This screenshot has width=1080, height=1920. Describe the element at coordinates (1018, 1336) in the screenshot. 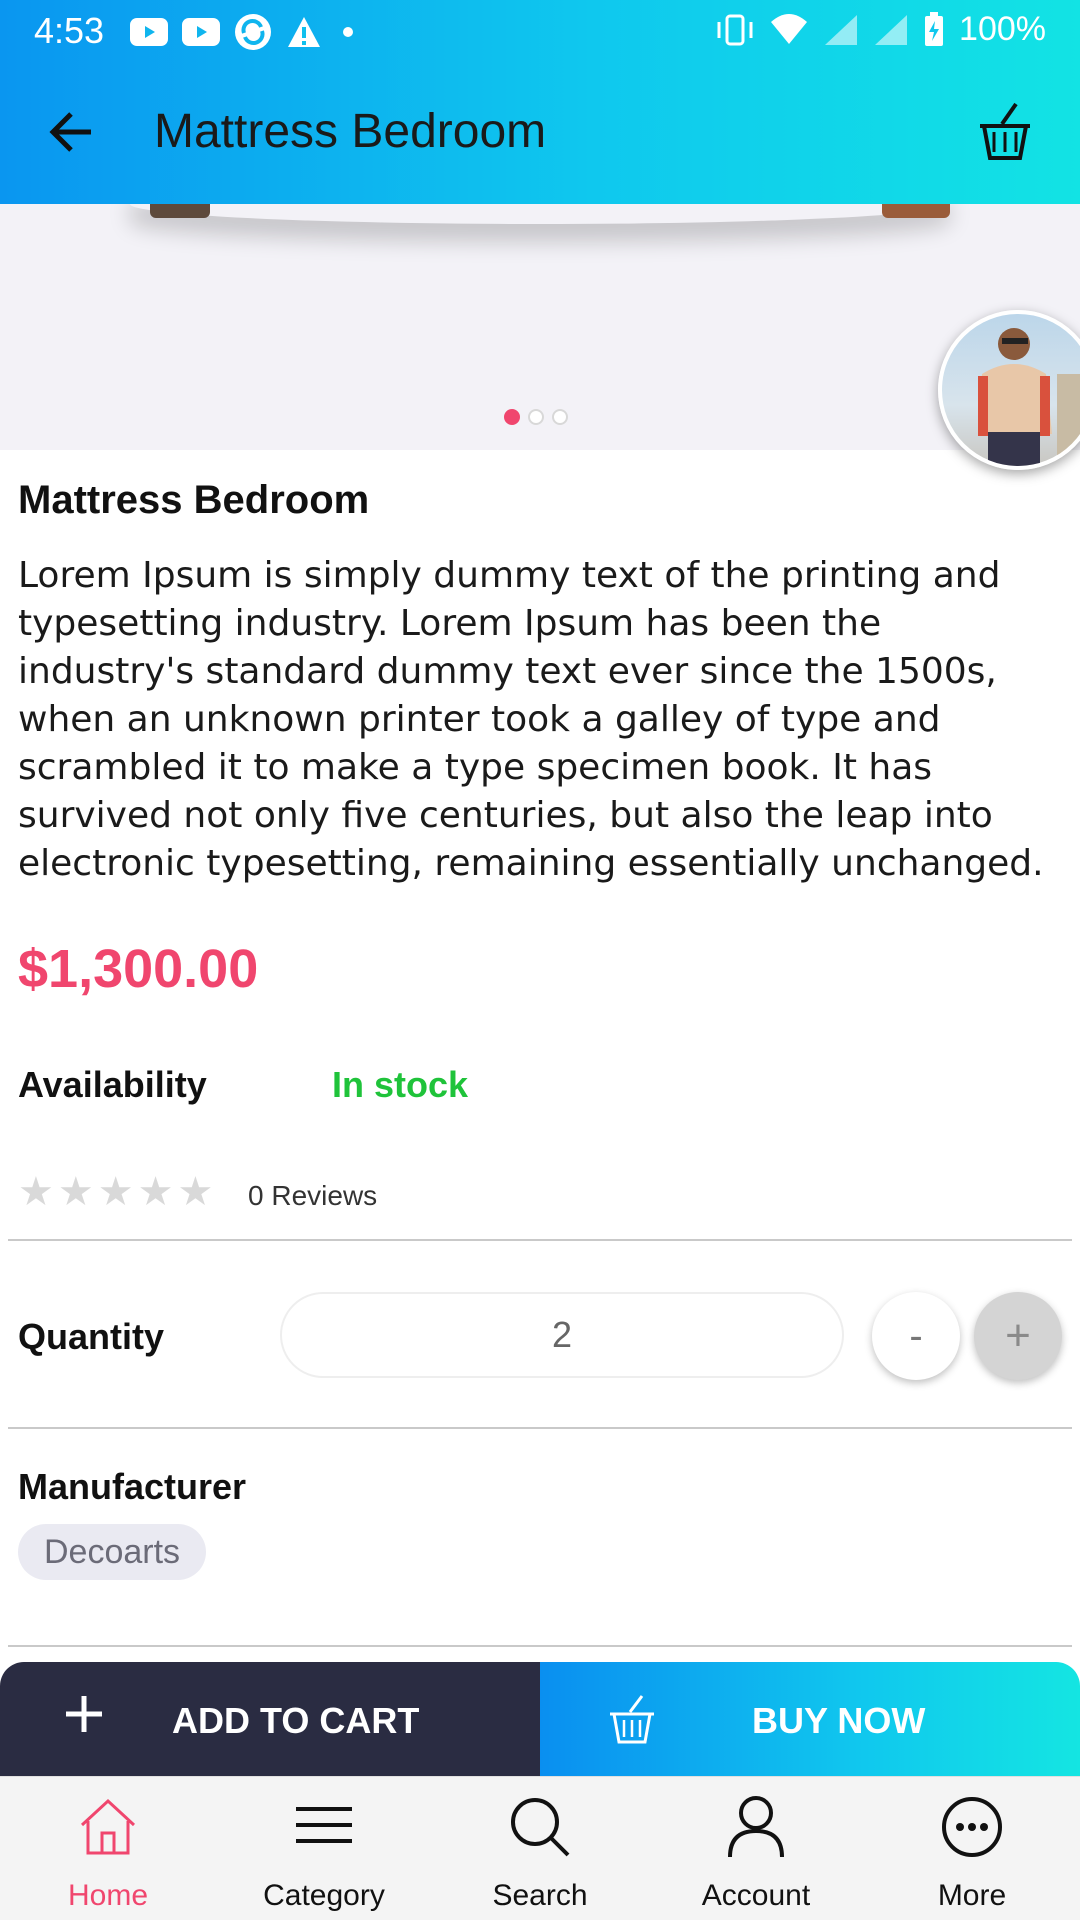

I see `quantity-increase-button: +` at that location.